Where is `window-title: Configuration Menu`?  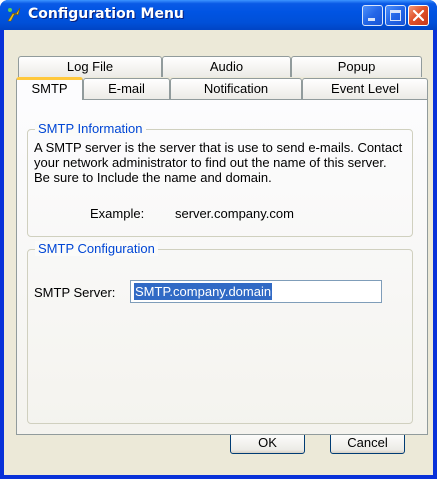
window-title: Configuration Menu is located at coordinates (106, 14).